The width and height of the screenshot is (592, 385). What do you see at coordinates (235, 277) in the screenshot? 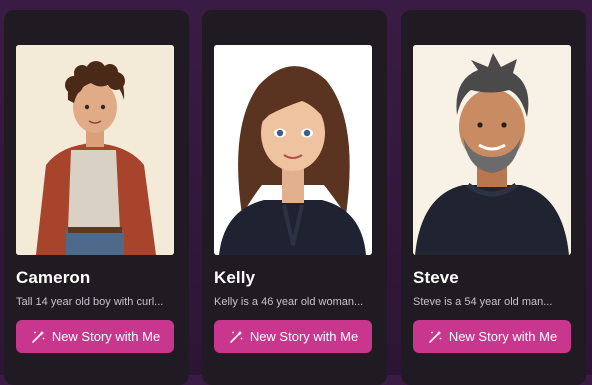
I see `character-name: Kelly` at bounding box center [235, 277].